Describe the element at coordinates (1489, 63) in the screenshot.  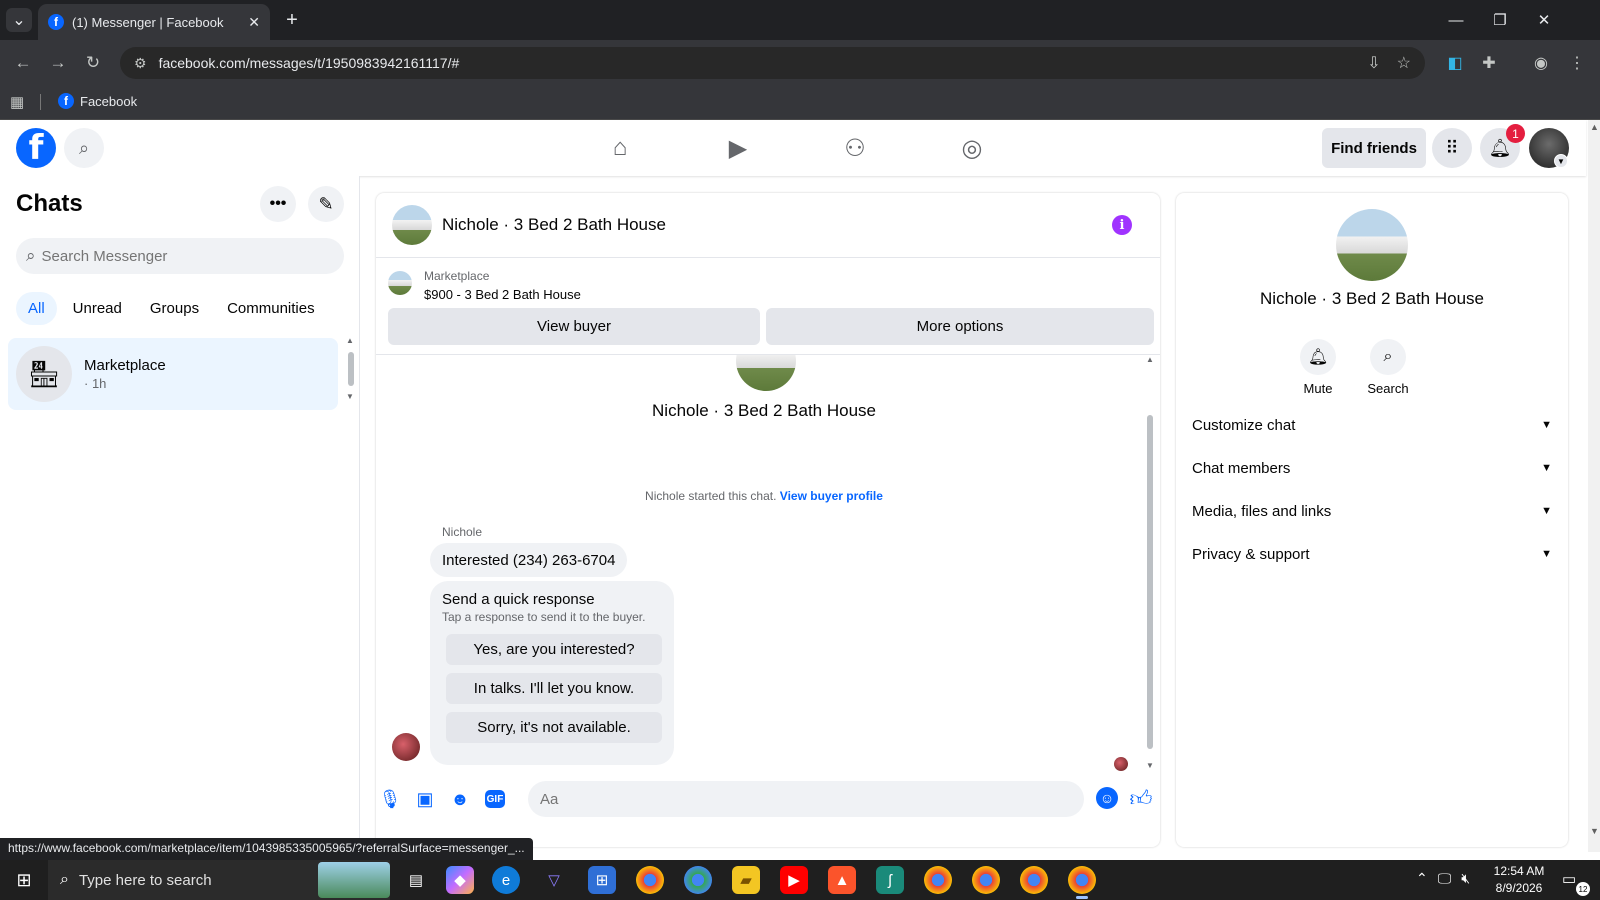
I see `extensions-puzzle-icon: ✚` at that location.